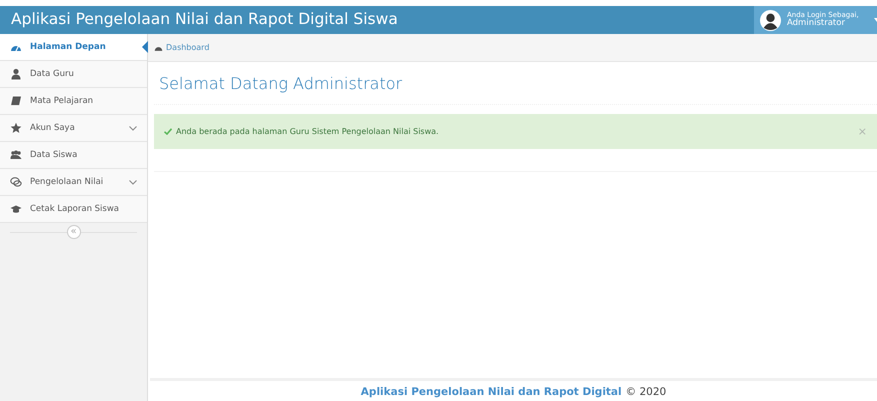  What do you see at coordinates (73, 128) in the screenshot?
I see `sidebar-item: Akun Saya` at bounding box center [73, 128].